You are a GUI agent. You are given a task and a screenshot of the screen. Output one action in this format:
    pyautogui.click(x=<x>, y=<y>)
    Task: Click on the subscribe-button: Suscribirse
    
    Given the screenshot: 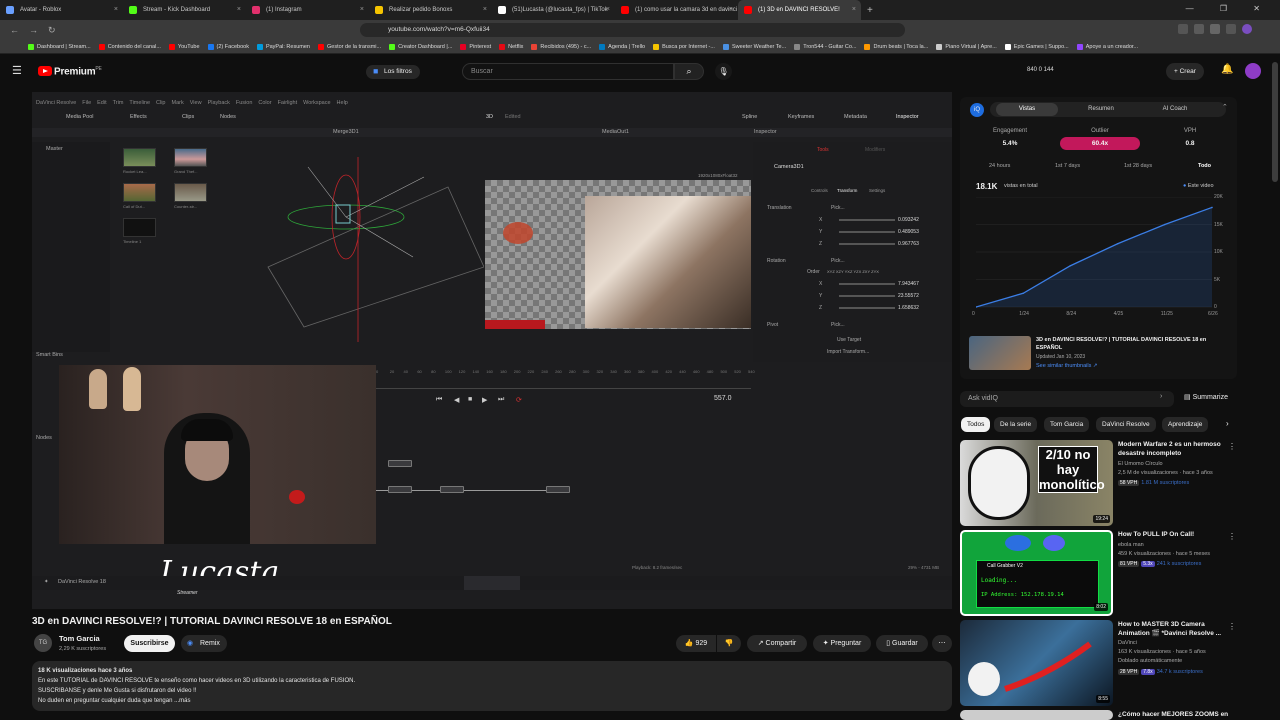 What is the action you would take?
    pyautogui.click(x=149, y=643)
    